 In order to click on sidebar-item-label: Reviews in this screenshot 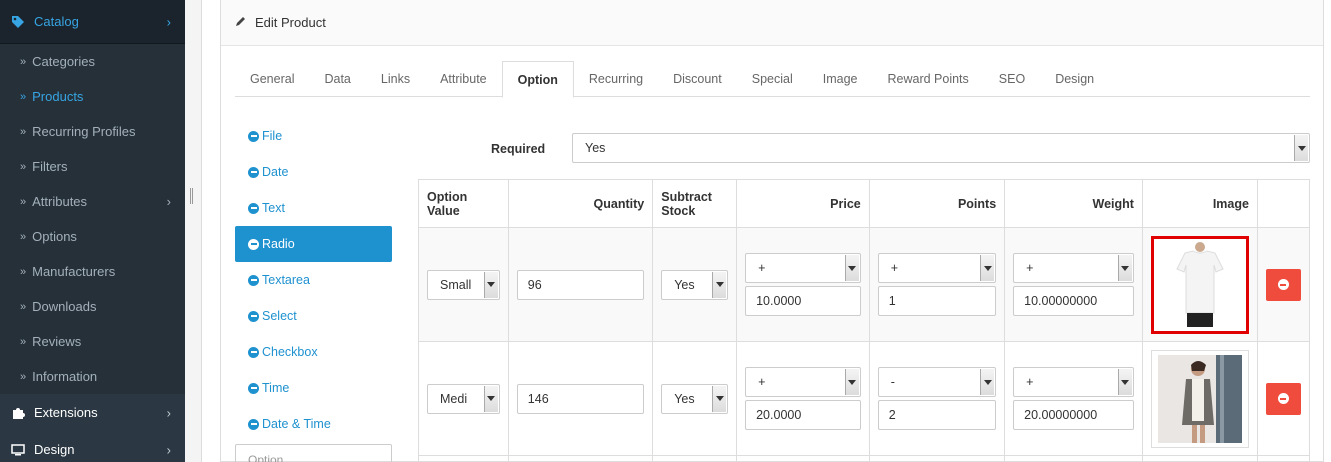, I will do `click(57, 341)`.